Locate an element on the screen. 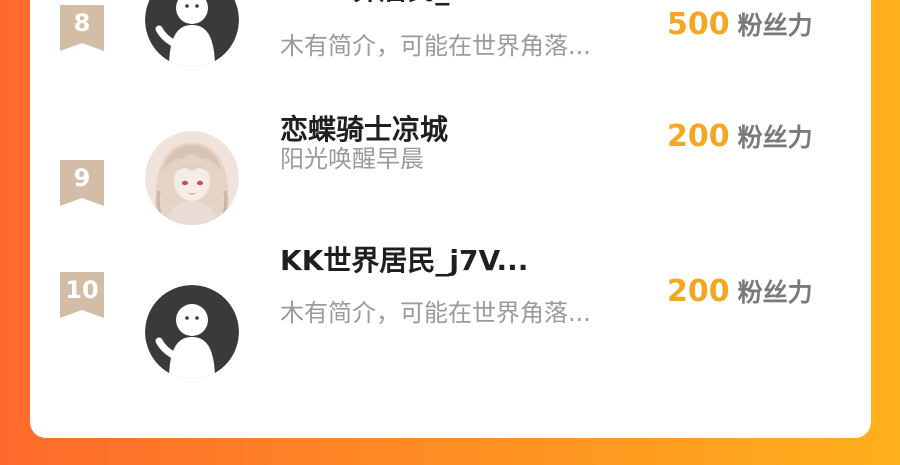 This screenshot has height=465, width=900. score-value: 500 is located at coordinates (698, 24).